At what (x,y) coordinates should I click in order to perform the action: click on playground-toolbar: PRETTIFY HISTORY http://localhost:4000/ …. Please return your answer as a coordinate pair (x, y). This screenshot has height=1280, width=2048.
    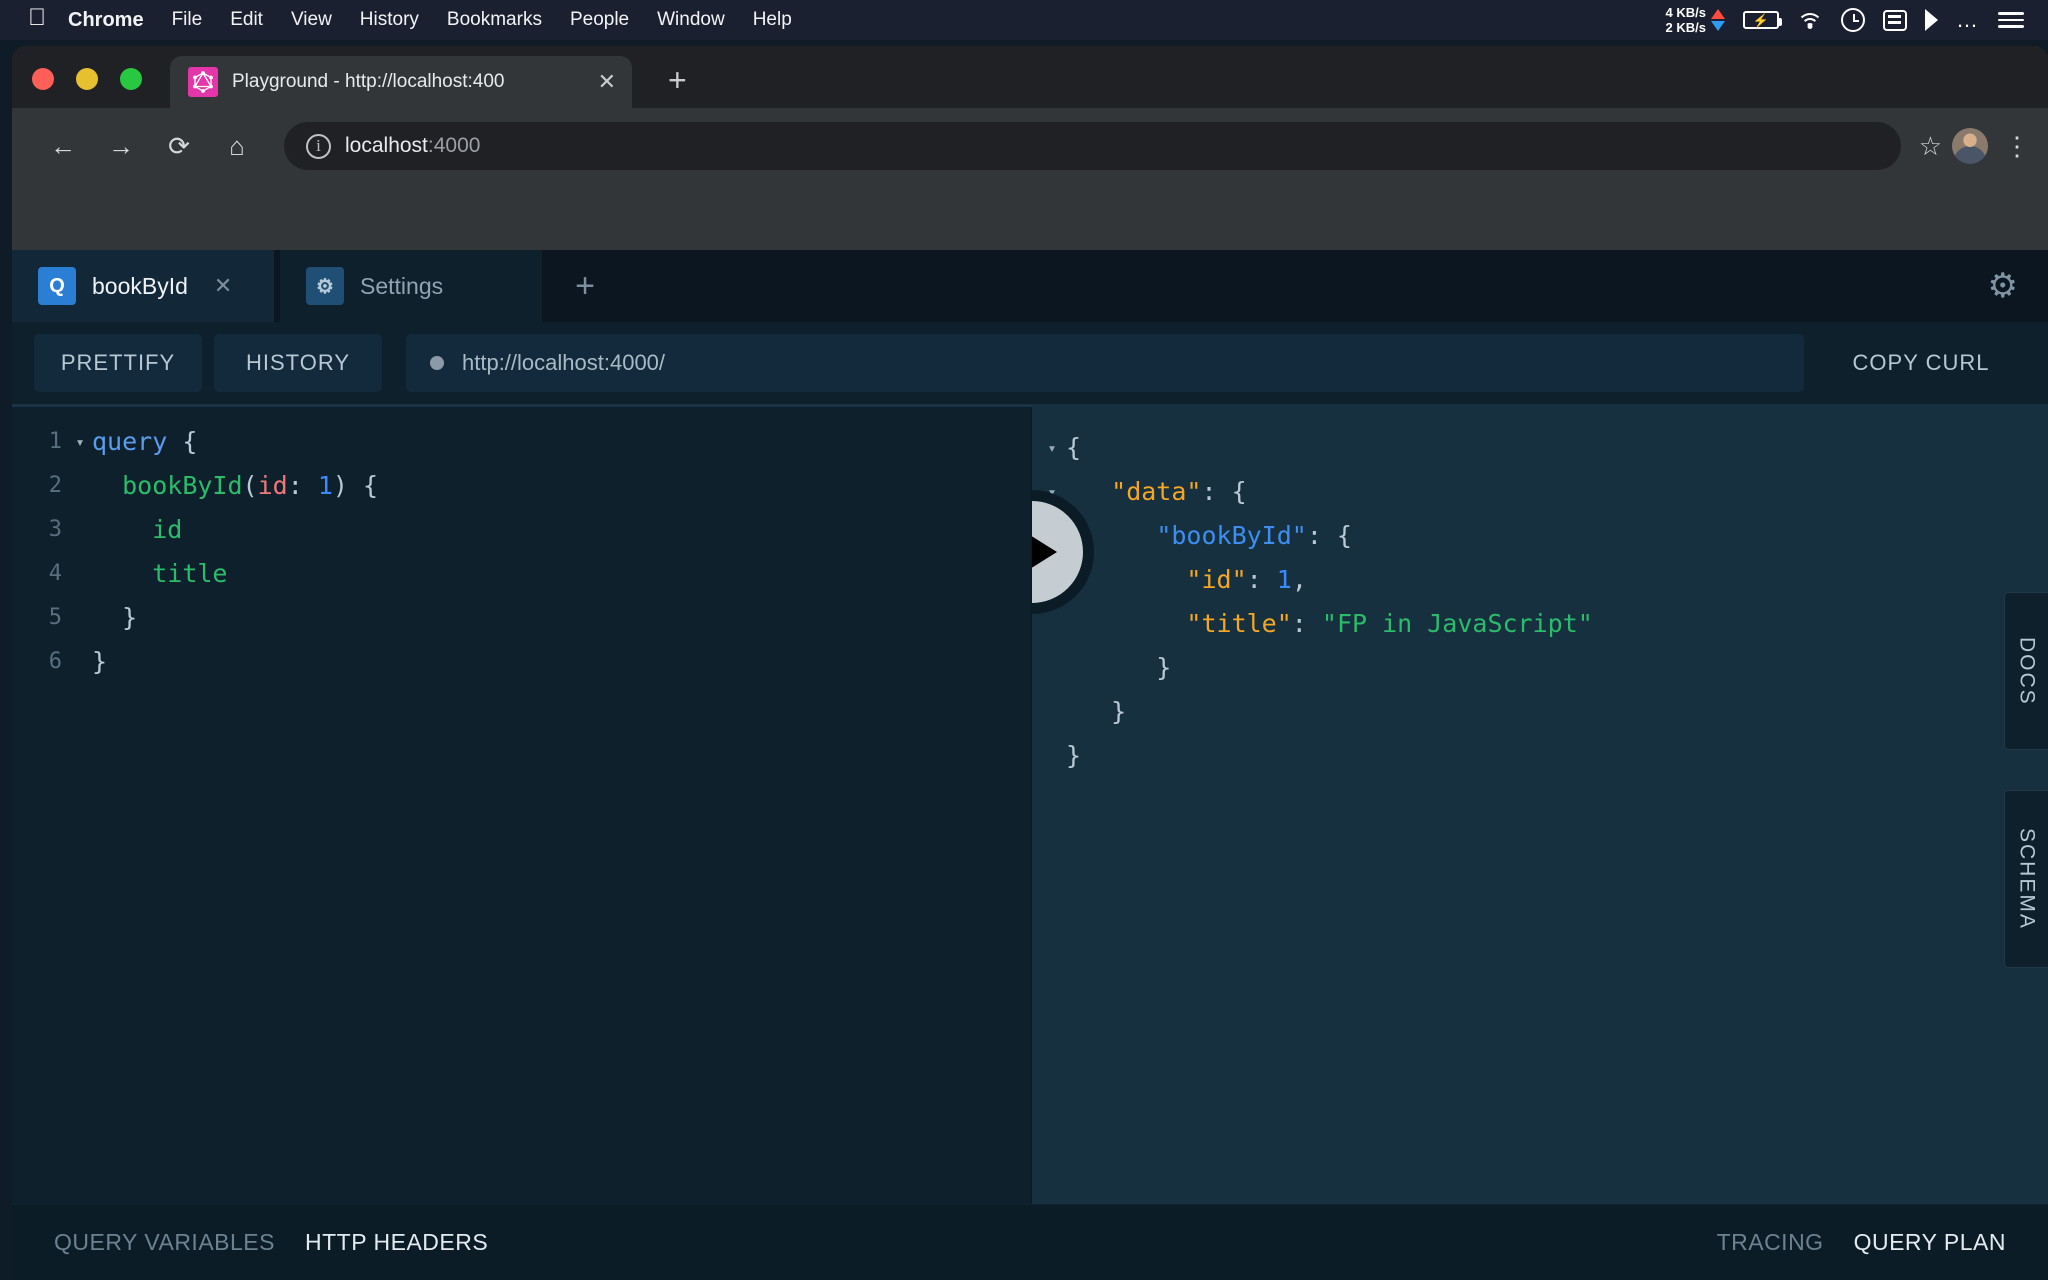
    Looking at the image, I should click on (1030, 363).